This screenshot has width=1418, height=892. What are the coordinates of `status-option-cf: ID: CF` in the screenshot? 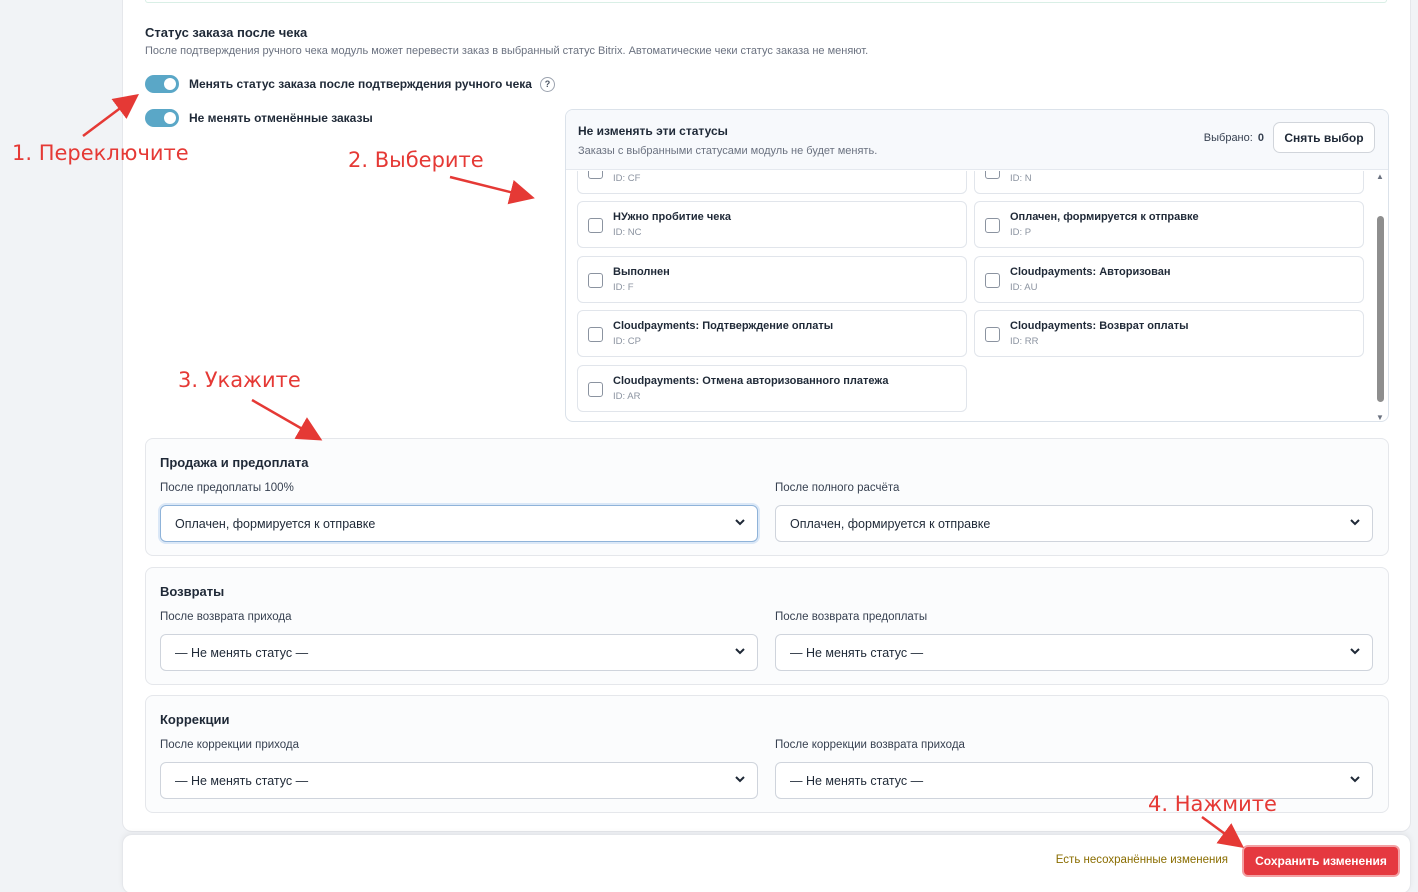 It's located at (772, 182).